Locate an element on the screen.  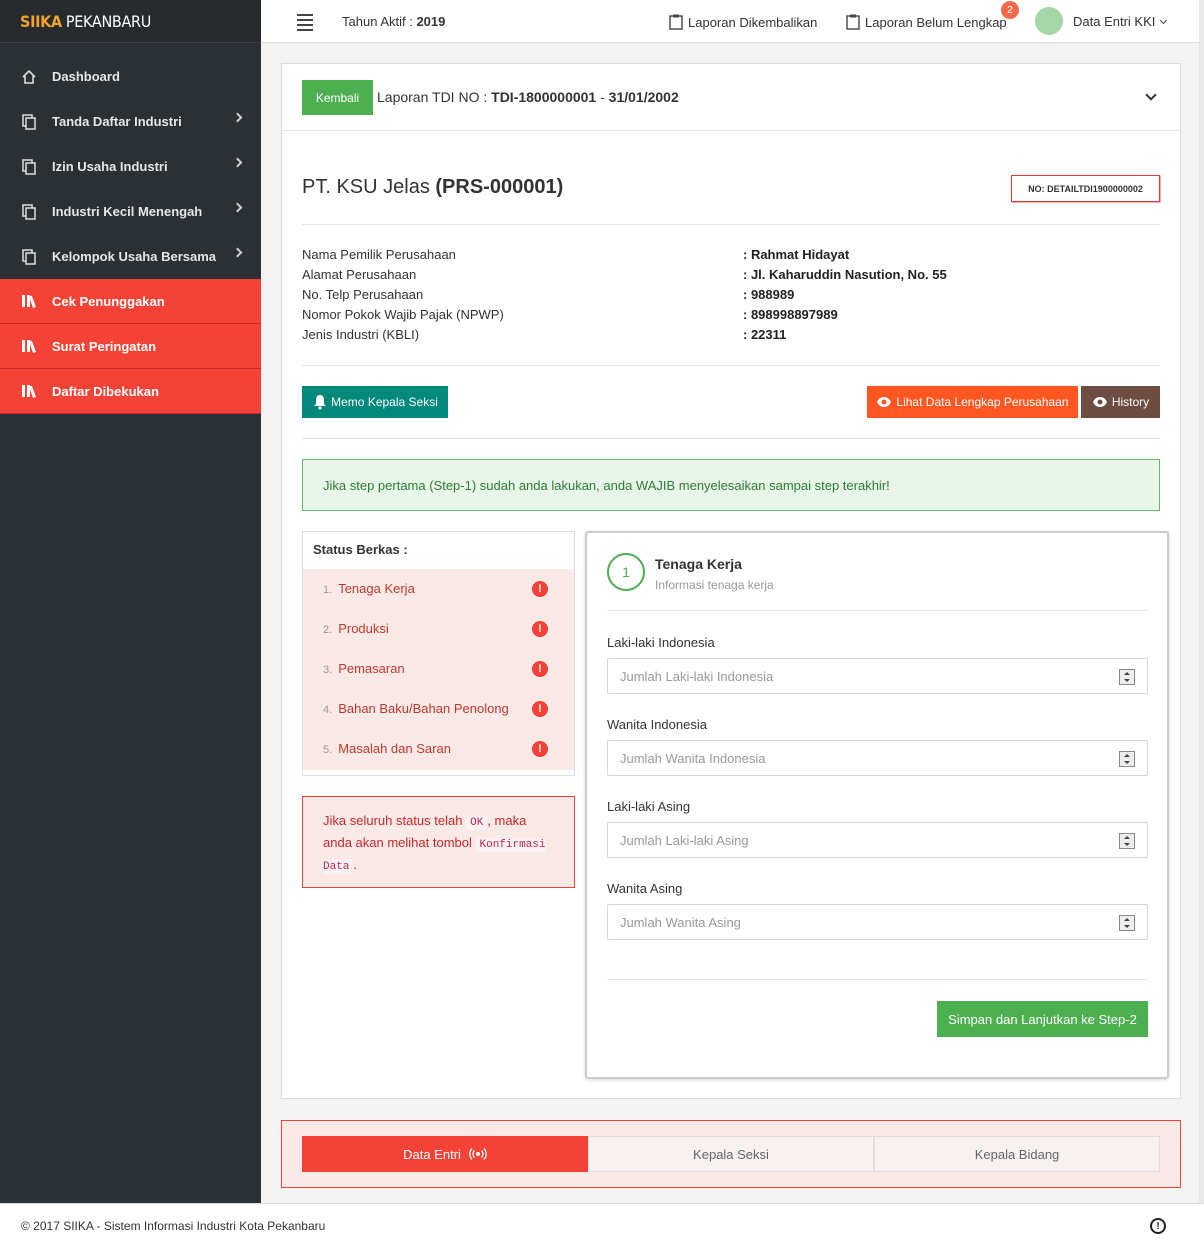
info-value: : 988989 is located at coordinates (769, 294).